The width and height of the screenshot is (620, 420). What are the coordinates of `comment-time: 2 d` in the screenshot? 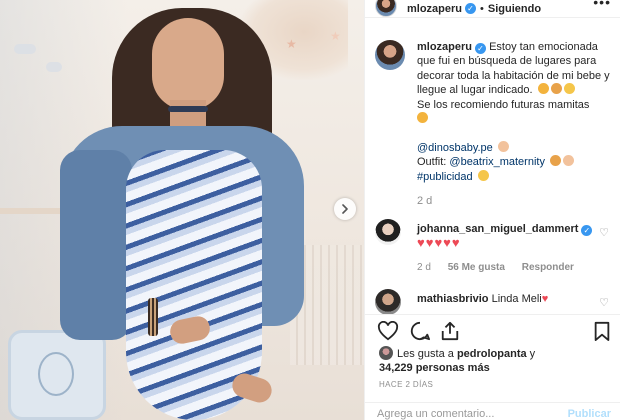 It's located at (424, 267).